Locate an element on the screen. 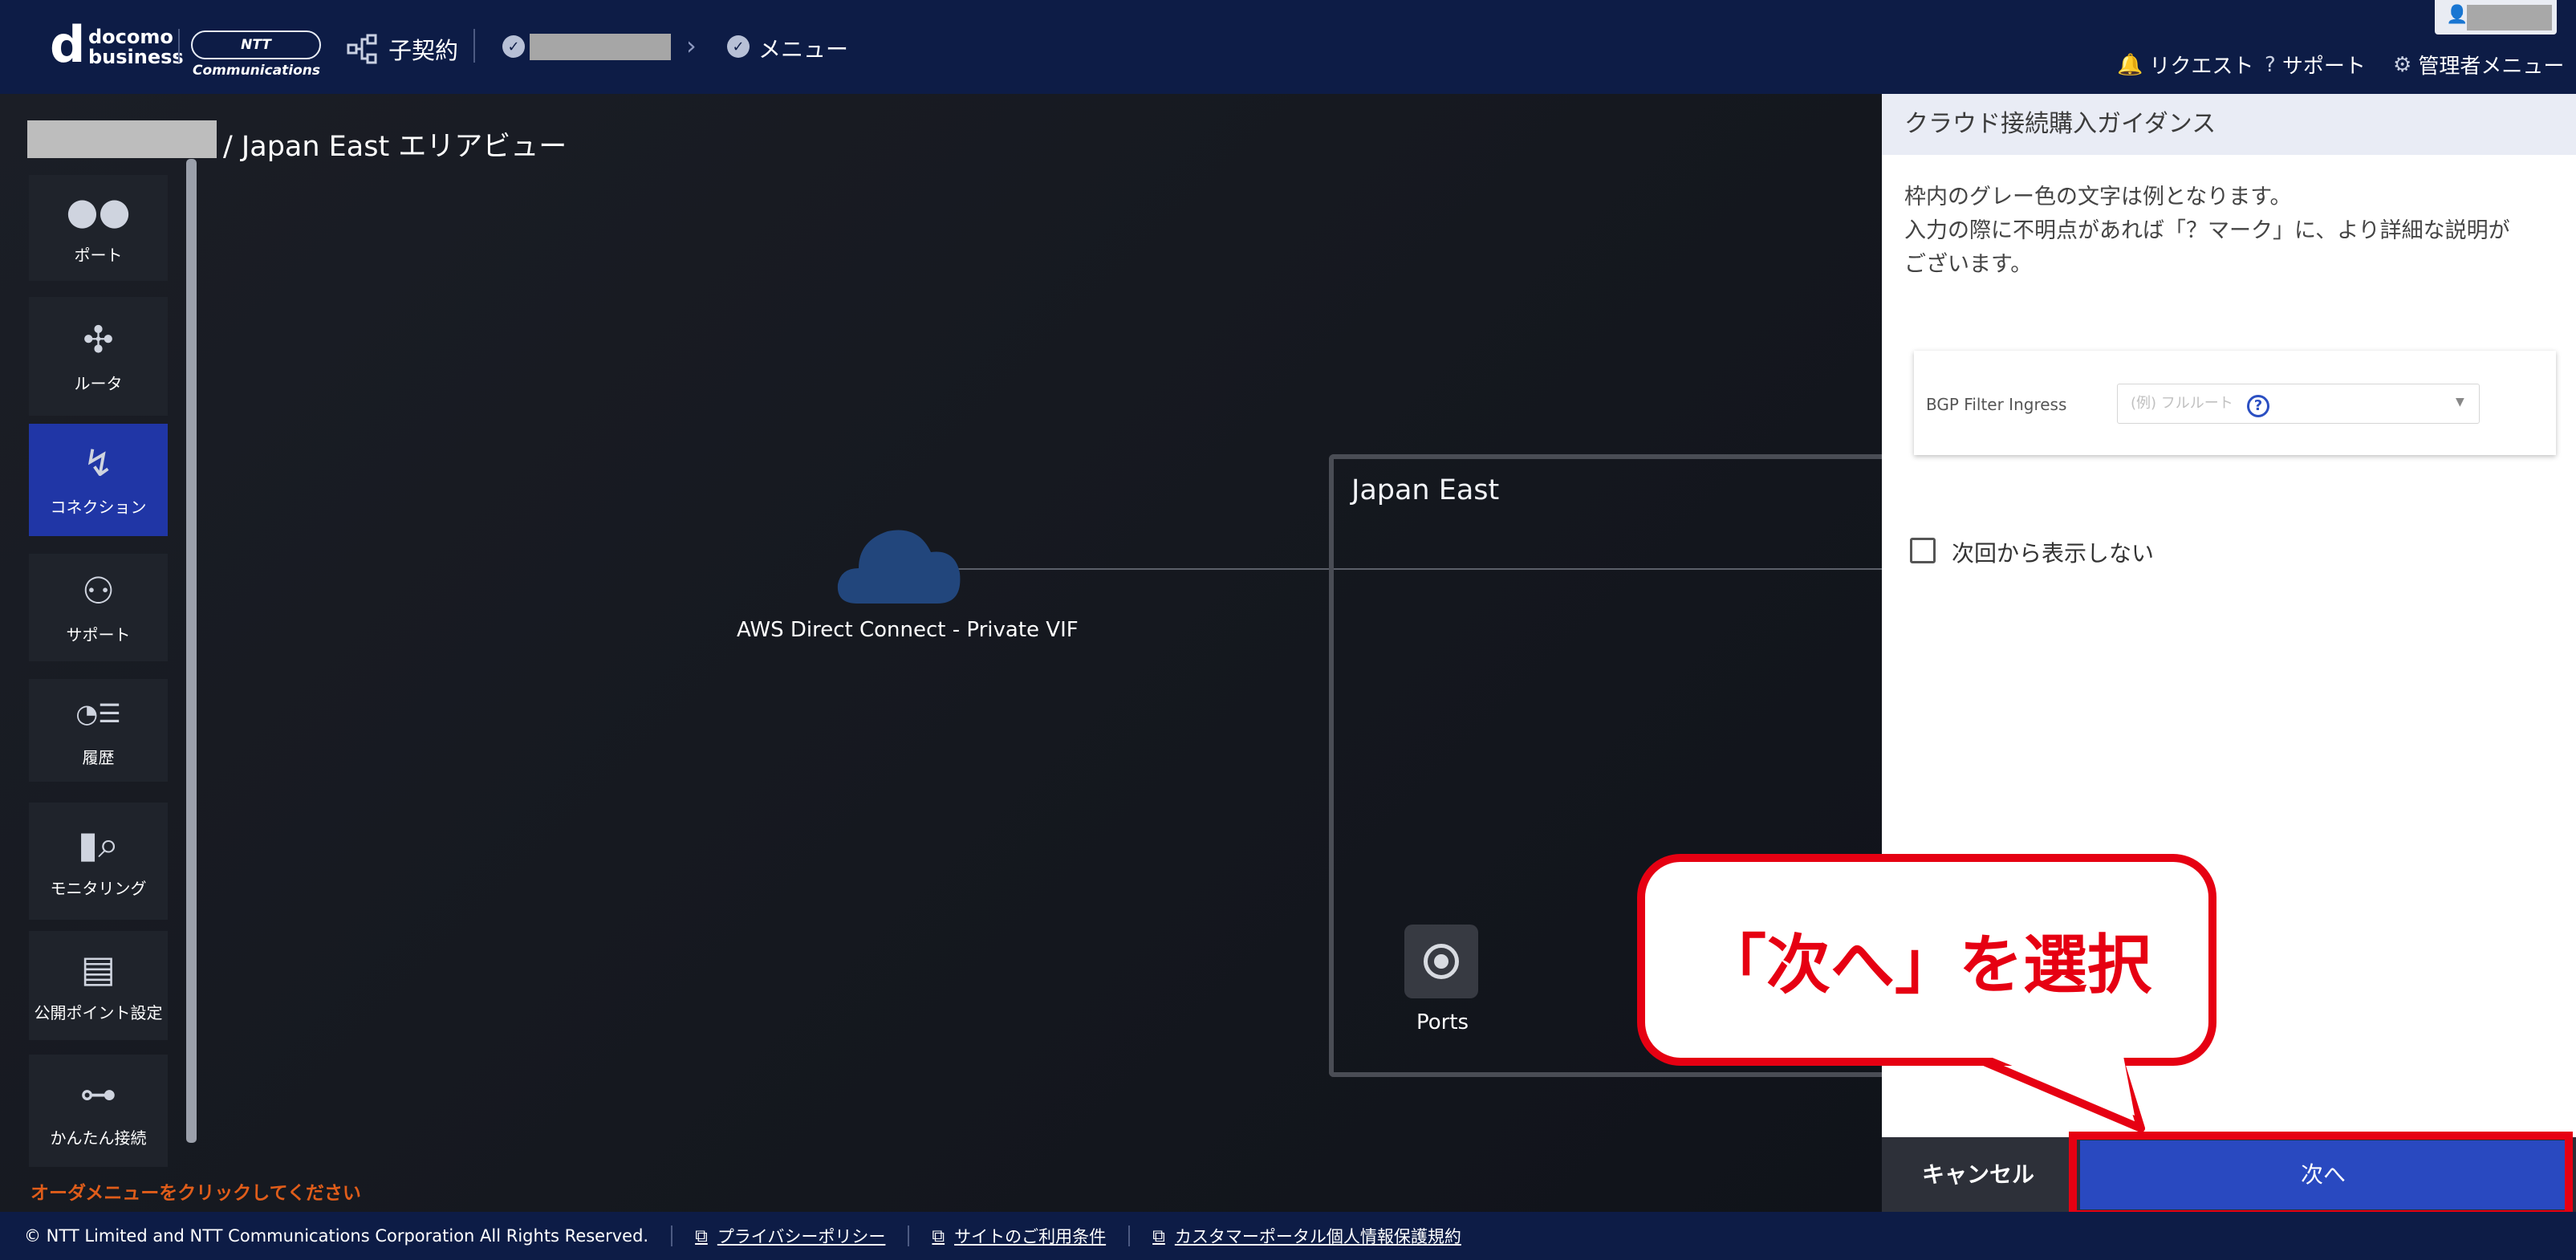  cloud-icon is located at coordinates (899, 565).